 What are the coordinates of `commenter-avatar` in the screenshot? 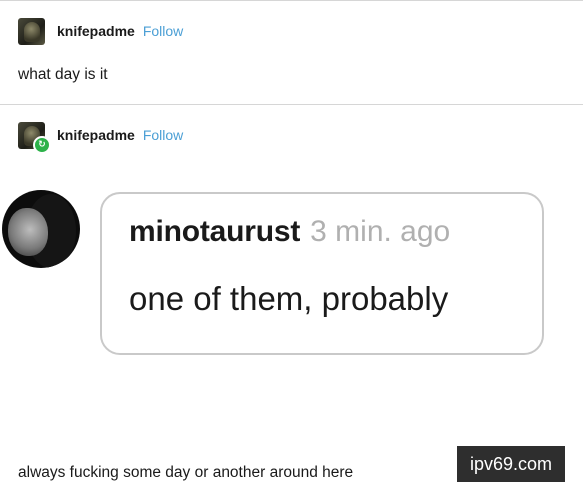 It's located at (41, 229).